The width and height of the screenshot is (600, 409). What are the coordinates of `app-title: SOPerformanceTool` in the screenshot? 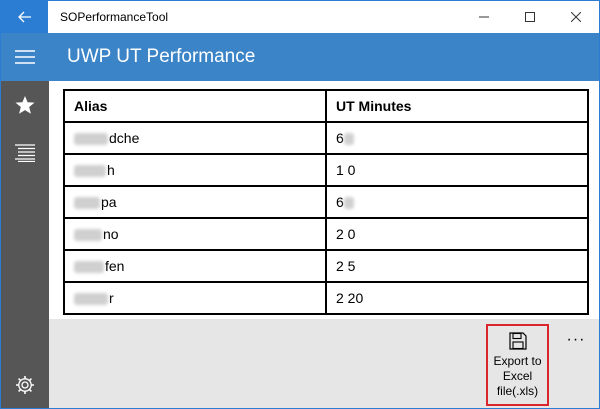 It's located at (114, 17).